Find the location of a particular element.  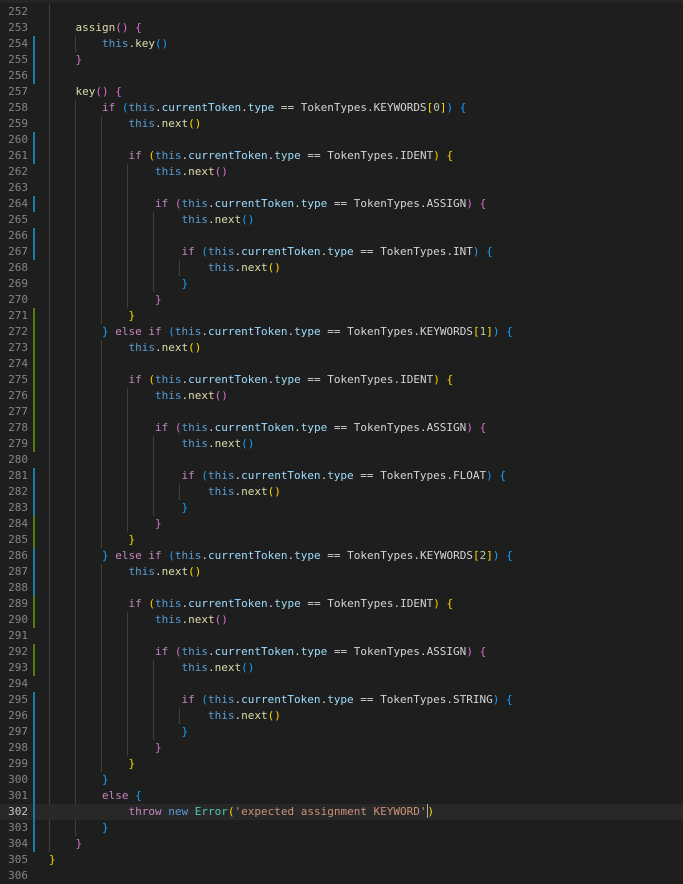

code-line: 269 } is located at coordinates (341, 284).